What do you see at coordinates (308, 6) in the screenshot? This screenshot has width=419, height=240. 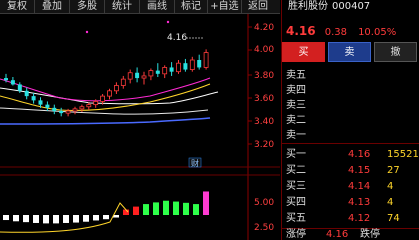 I see `stock-name: 胜利股份` at bounding box center [308, 6].